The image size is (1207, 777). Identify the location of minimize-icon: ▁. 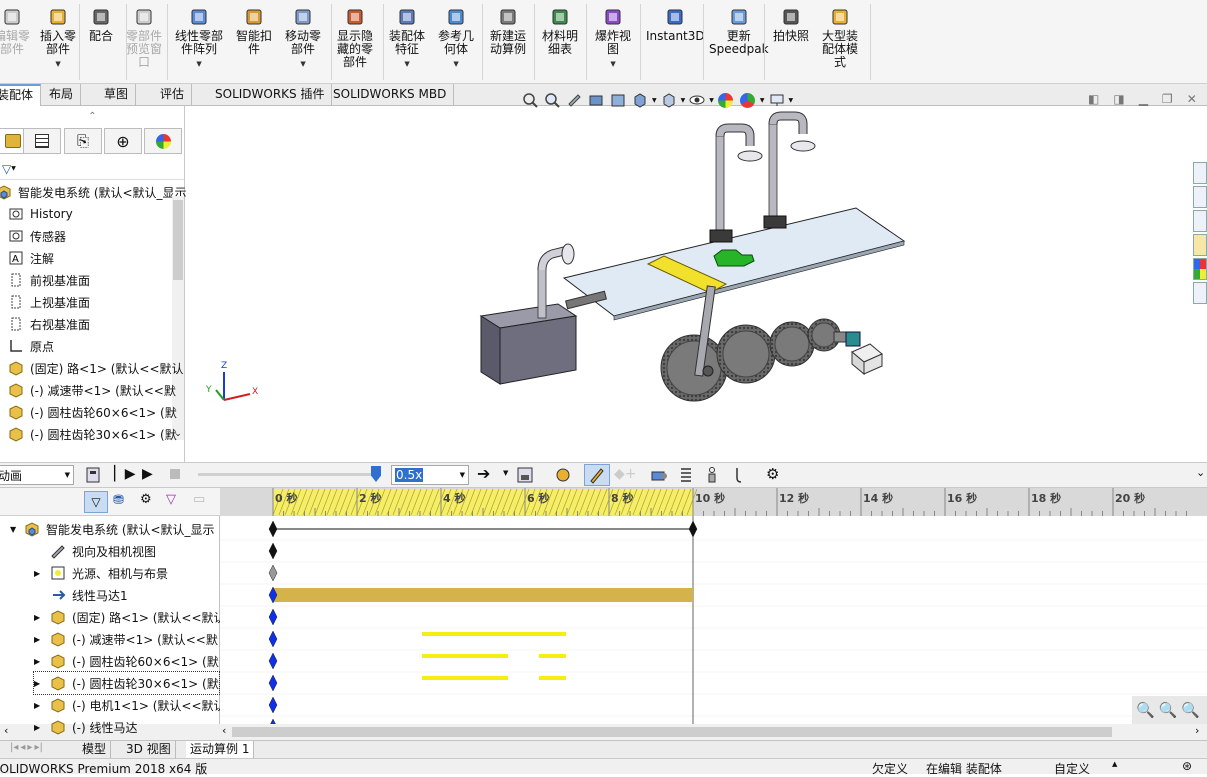
(1143, 99).